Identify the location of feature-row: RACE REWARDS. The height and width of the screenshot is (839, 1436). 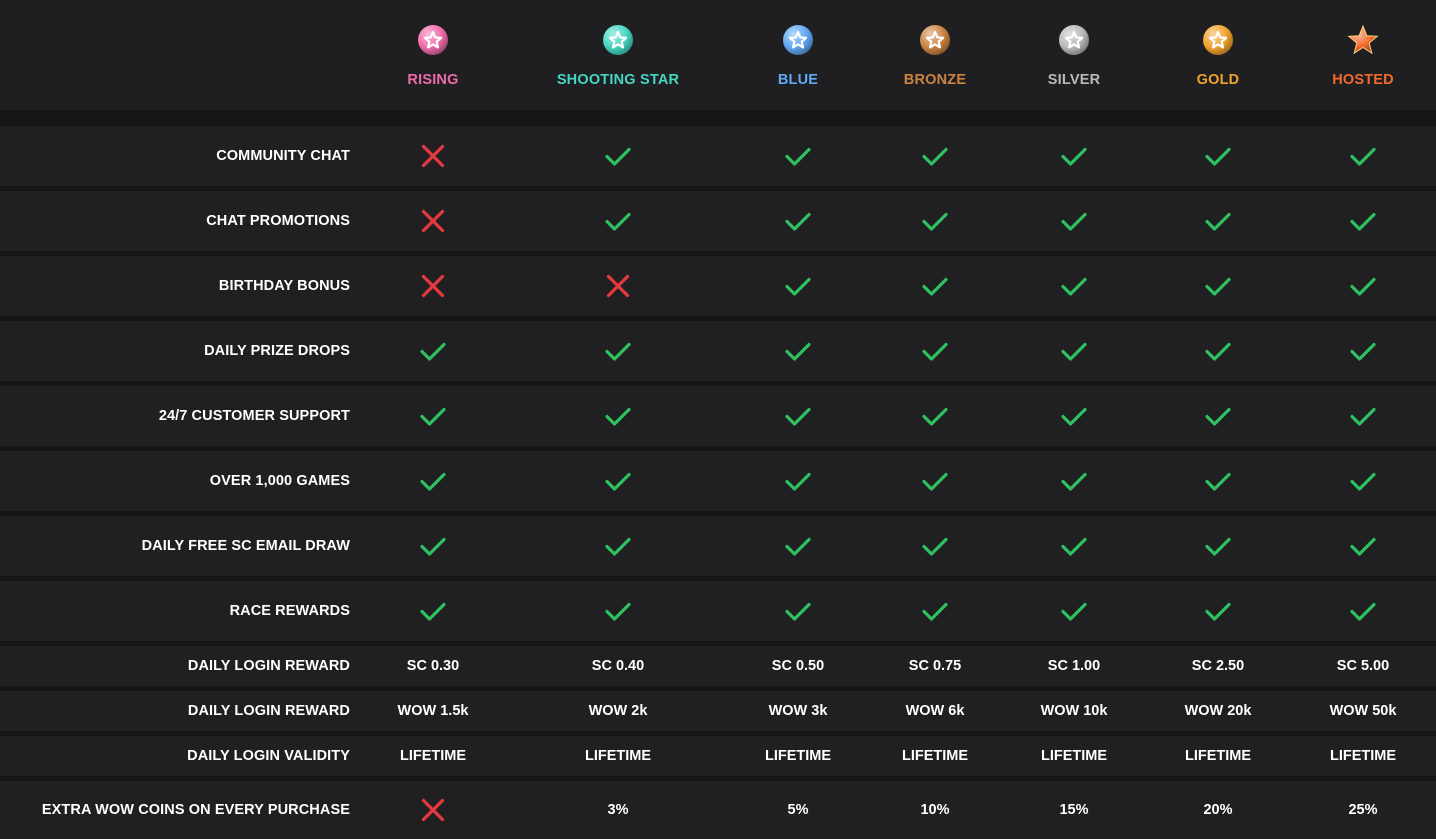
(718, 611).